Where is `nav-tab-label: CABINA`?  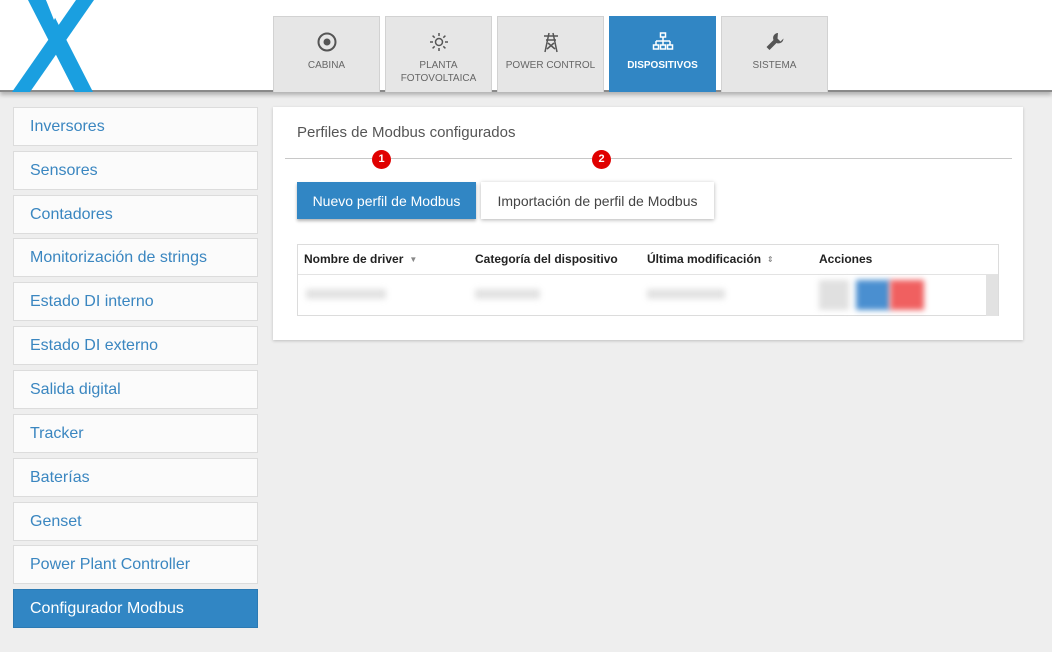
nav-tab-label: CABINA is located at coordinates (326, 65).